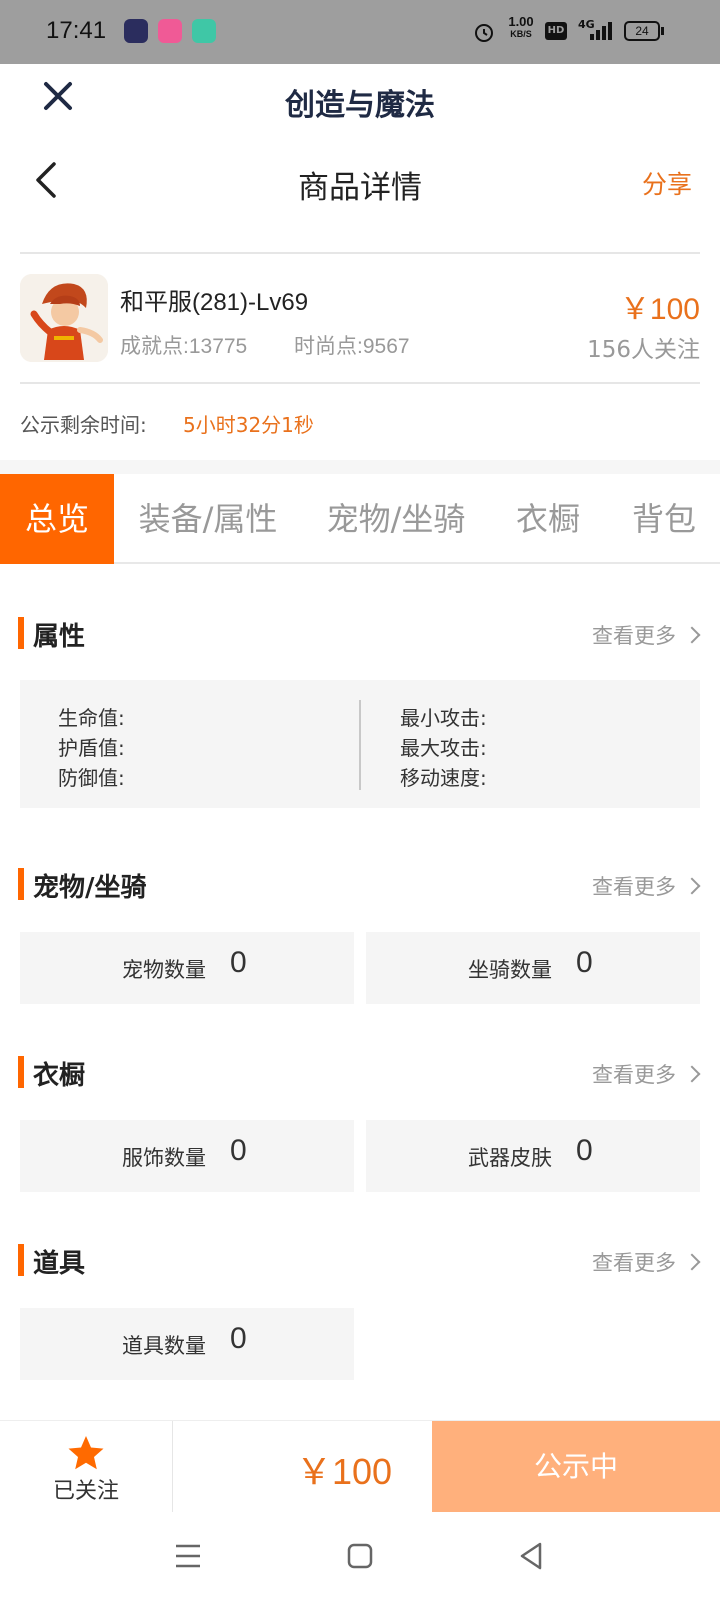  I want to click on chat-notification-icon, so click(204, 31).